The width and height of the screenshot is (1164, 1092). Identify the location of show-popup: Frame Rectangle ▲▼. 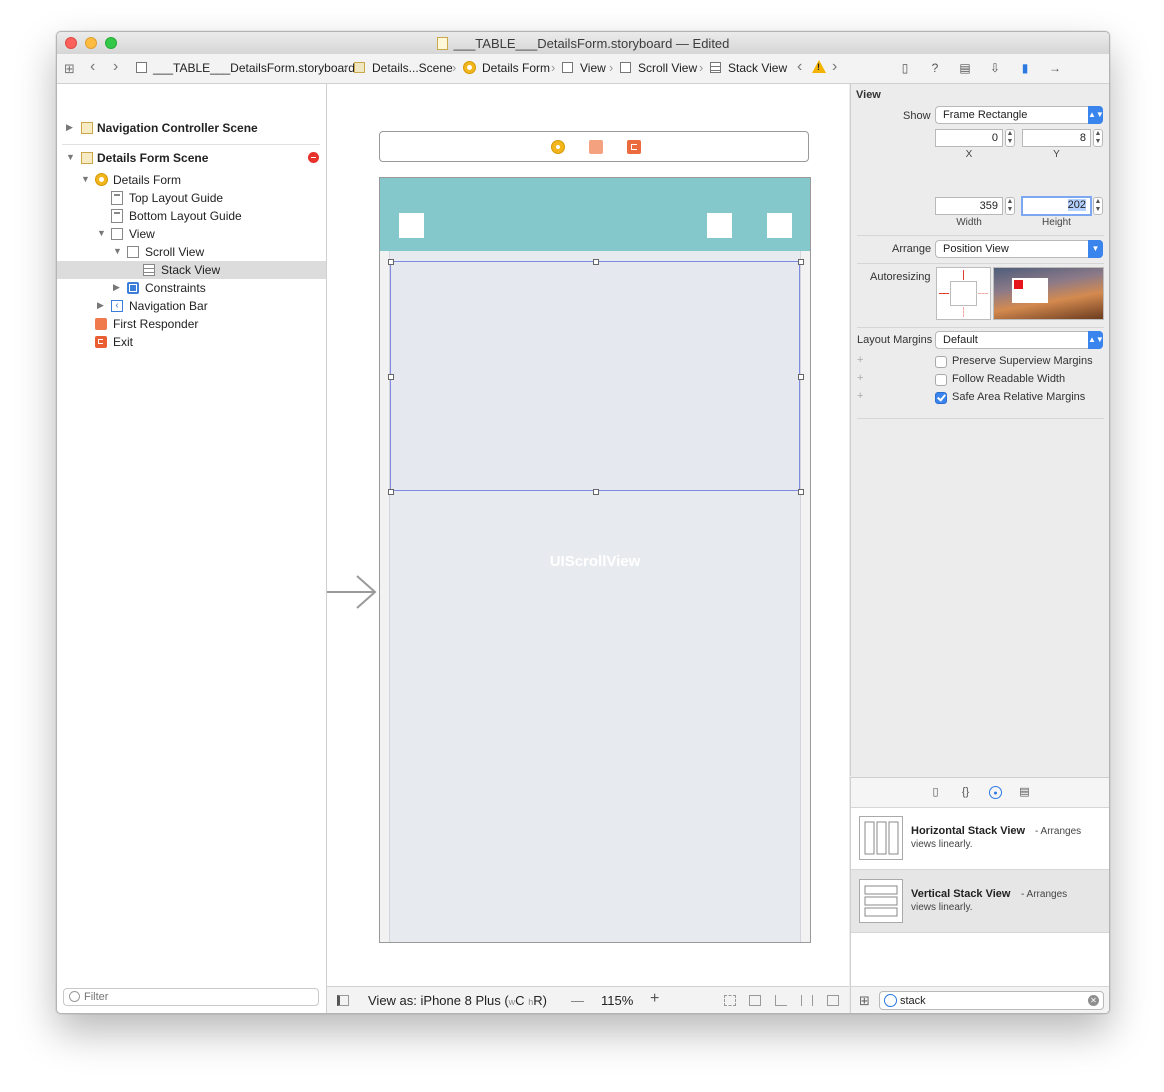
(1019, 115).